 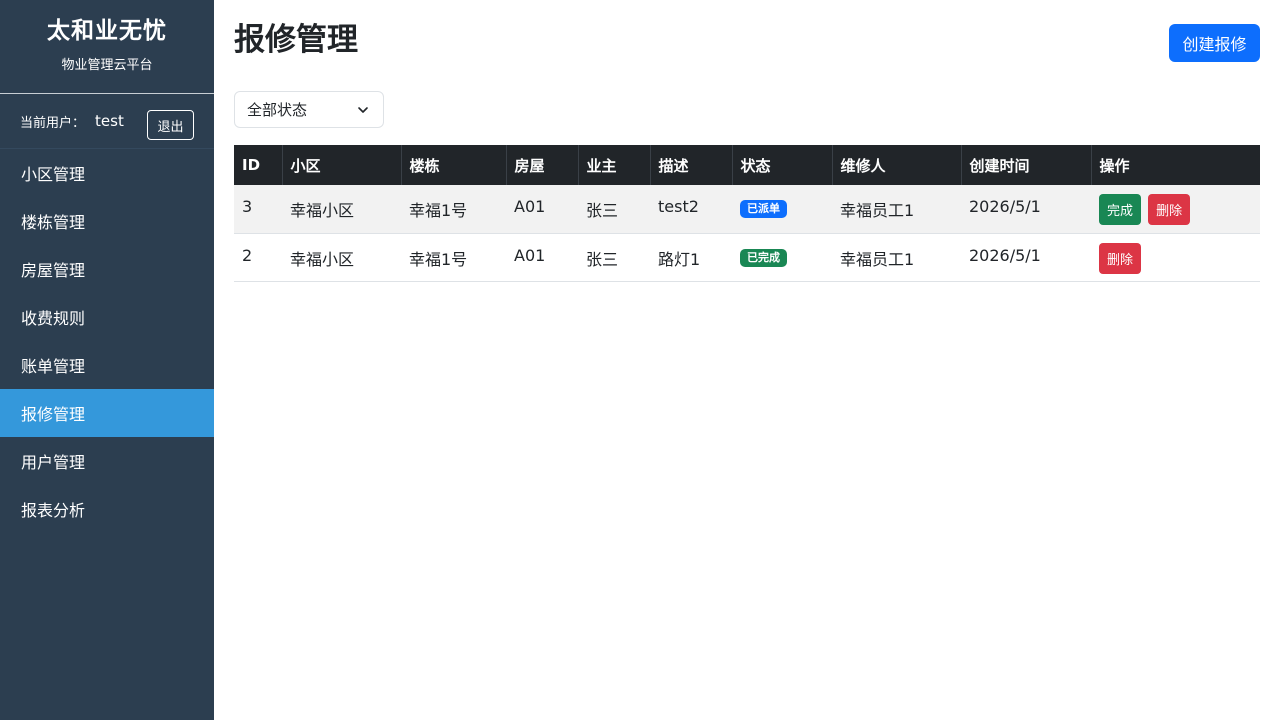 What do you see at coordinates (258, 209) in the screenshot?
I see `cell-id: 3` at bounding box center [258, 209].